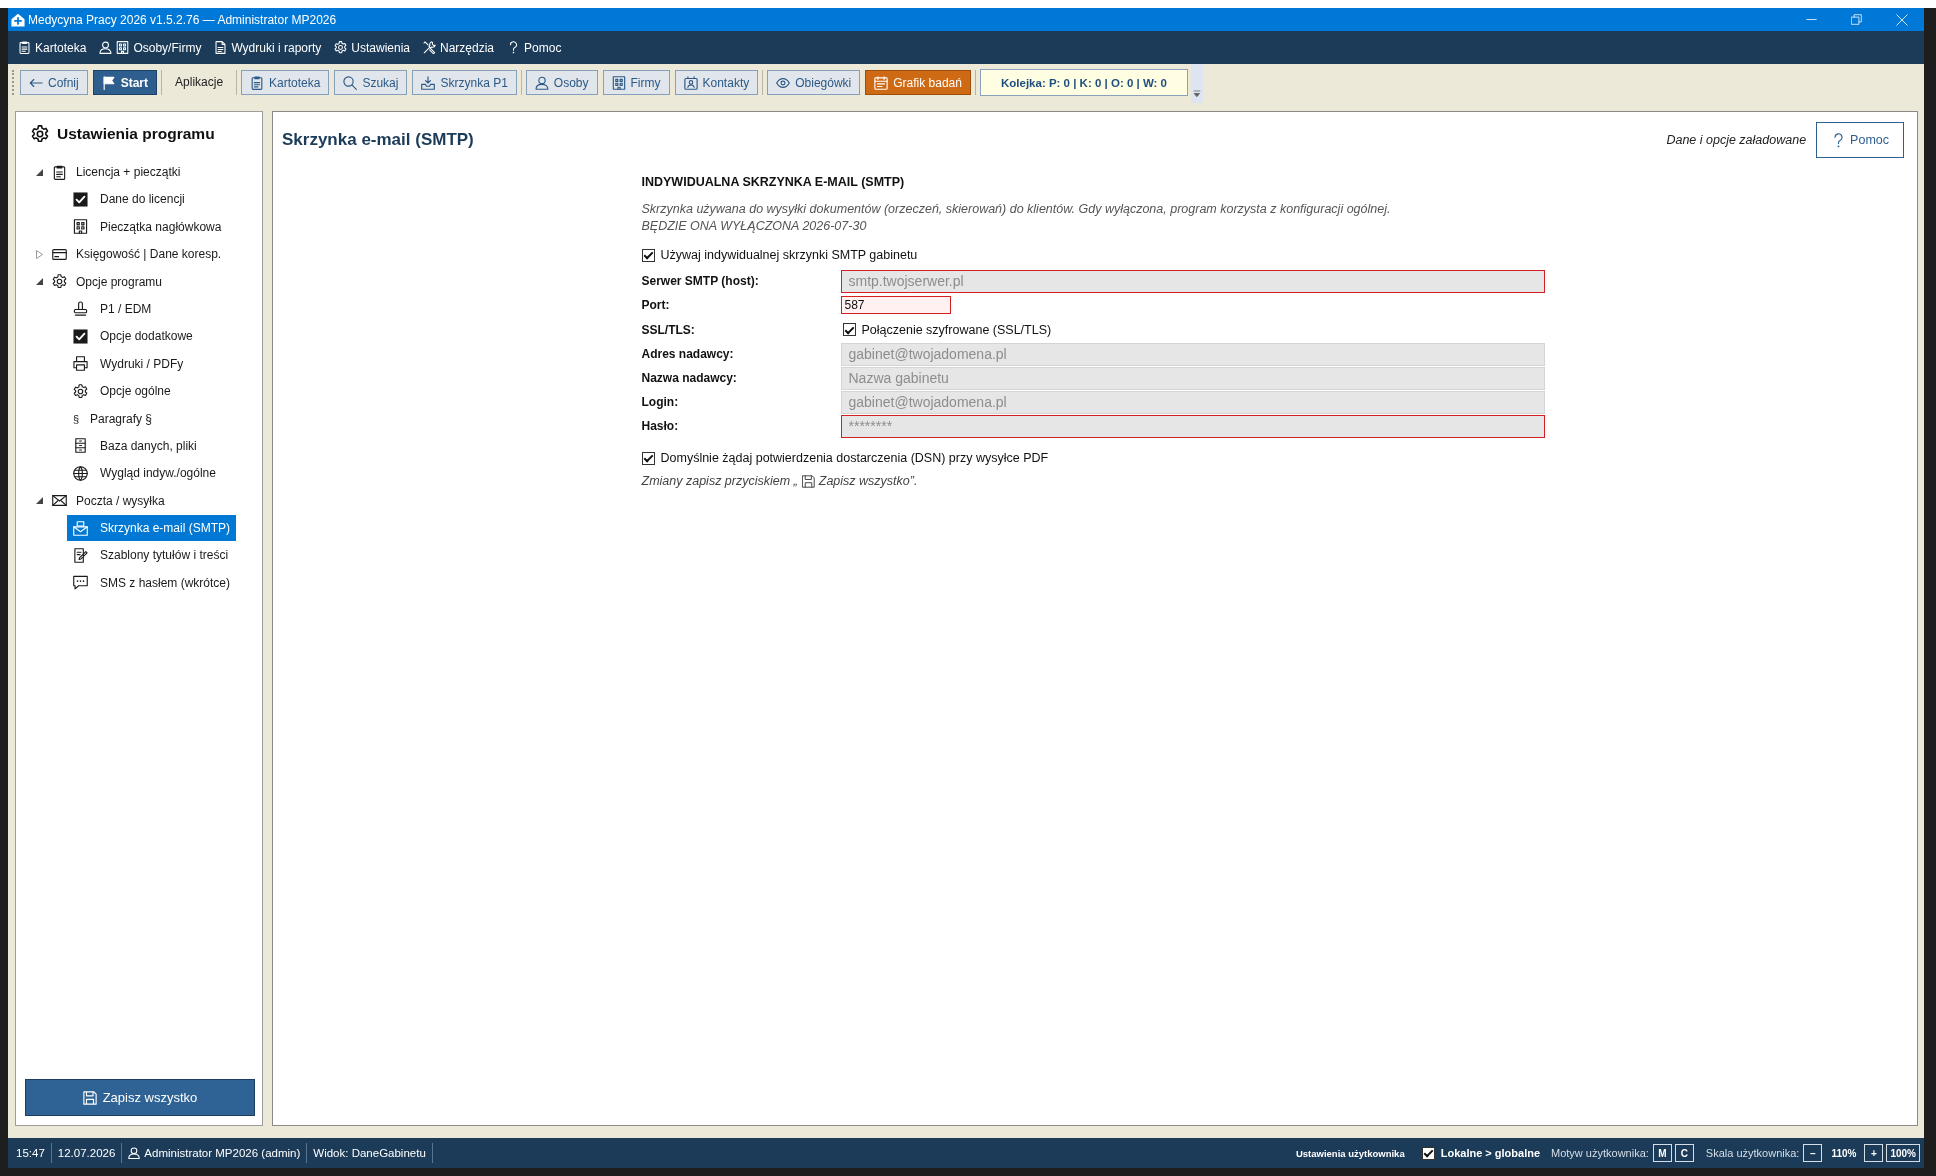 This screenshot has height=1176, width=1936. Describe the element at coordinates (77, 418) in the screenshot. I see `section-sign-icon: §` at that location.